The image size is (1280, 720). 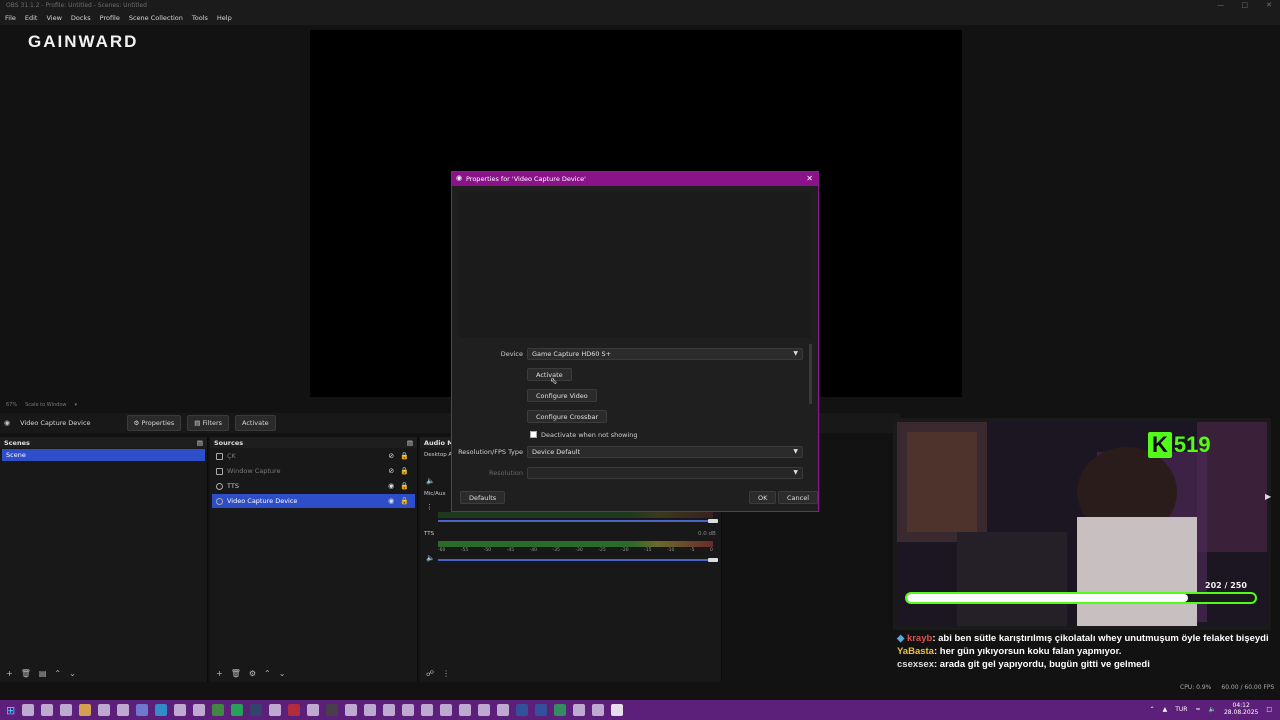 I want to click on menu-docks: Docks, so click(x=81, y=18).